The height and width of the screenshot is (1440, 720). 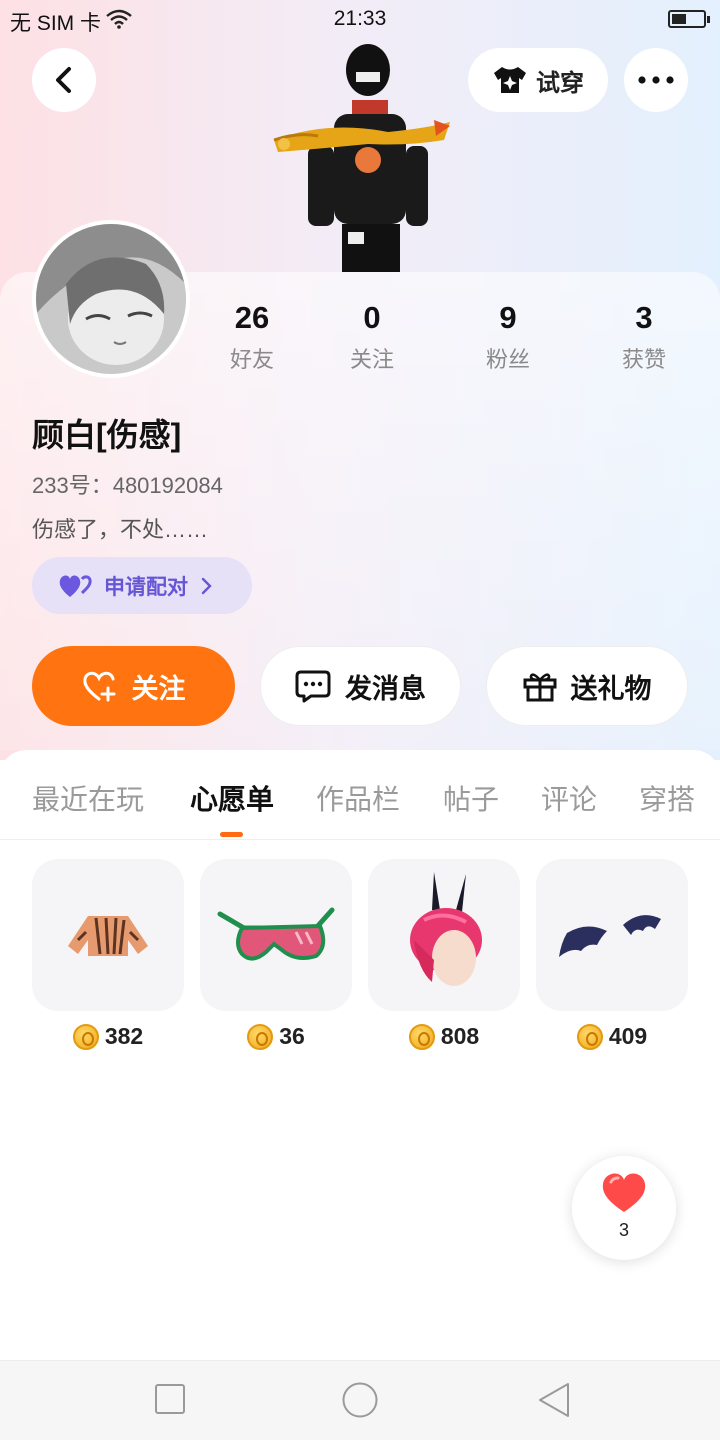 I want to click on stat-following: 0 关注, so click(x=372, y=337).